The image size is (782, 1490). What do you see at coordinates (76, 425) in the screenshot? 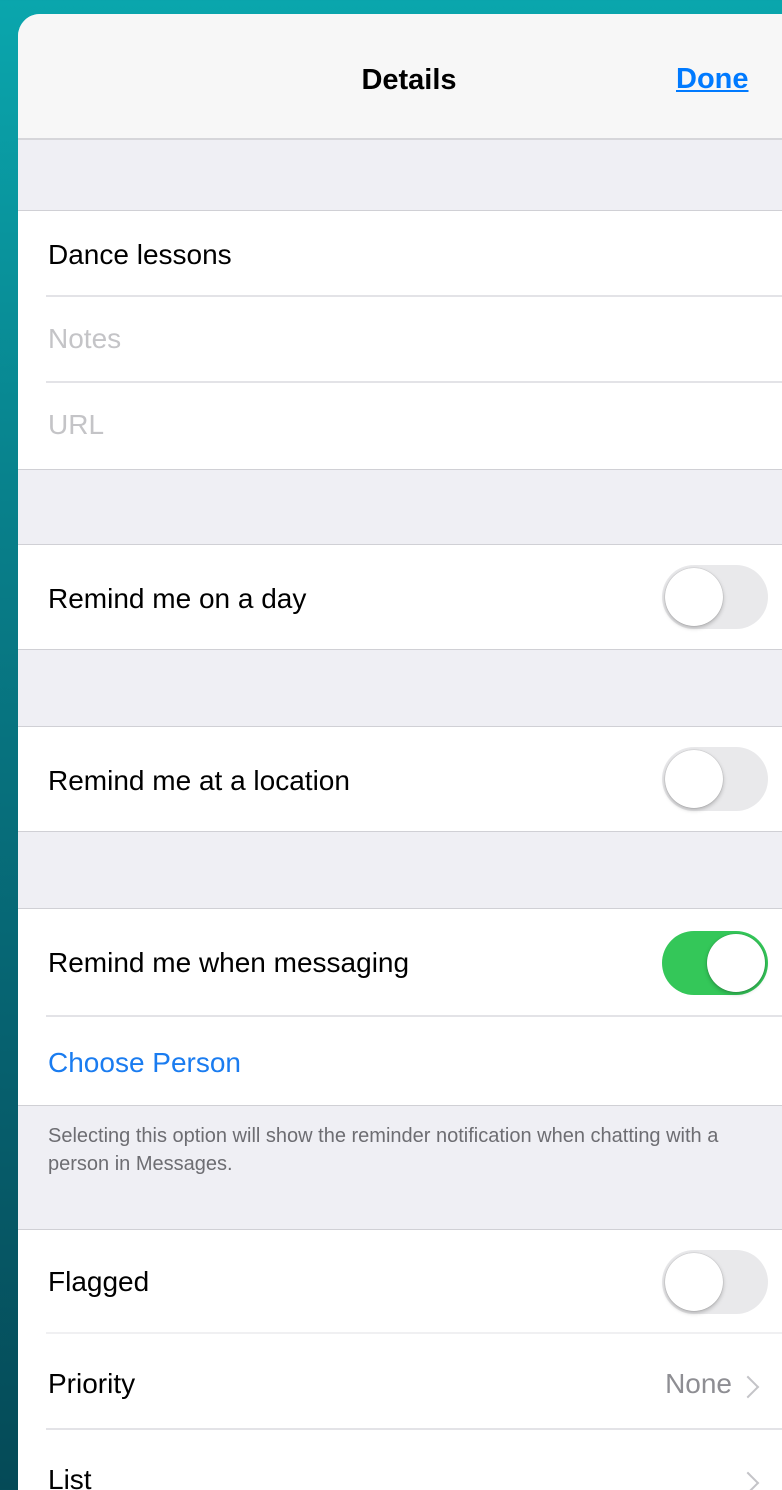
I see `url-field: URL` at bounding box center [76, 425].